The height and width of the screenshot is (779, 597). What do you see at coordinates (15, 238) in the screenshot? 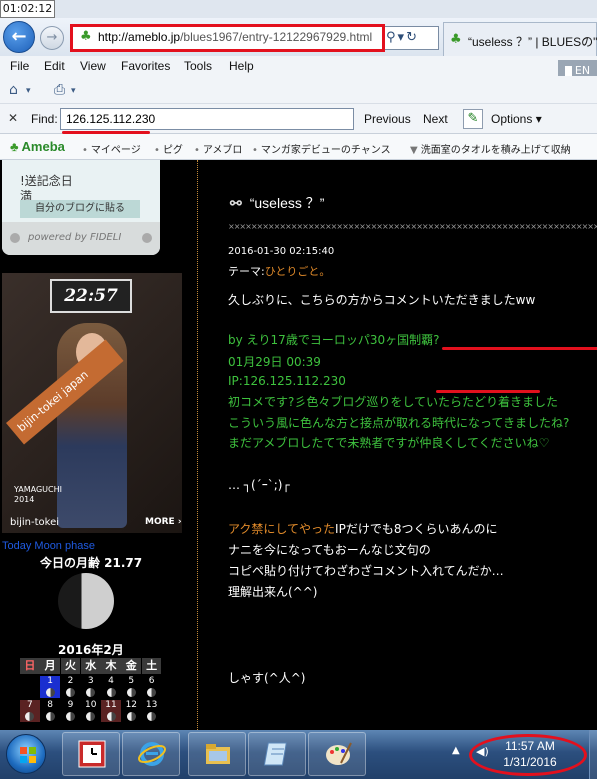
I see `widget-dot-icon` at bounding box center [15, 238].